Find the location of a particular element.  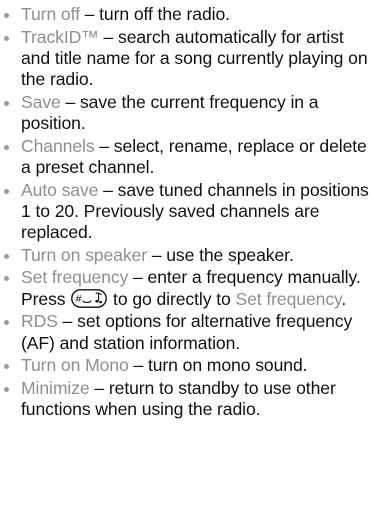

menu-term-turn-on-mono: Turn on Mono is located at coordinates (75, 365).